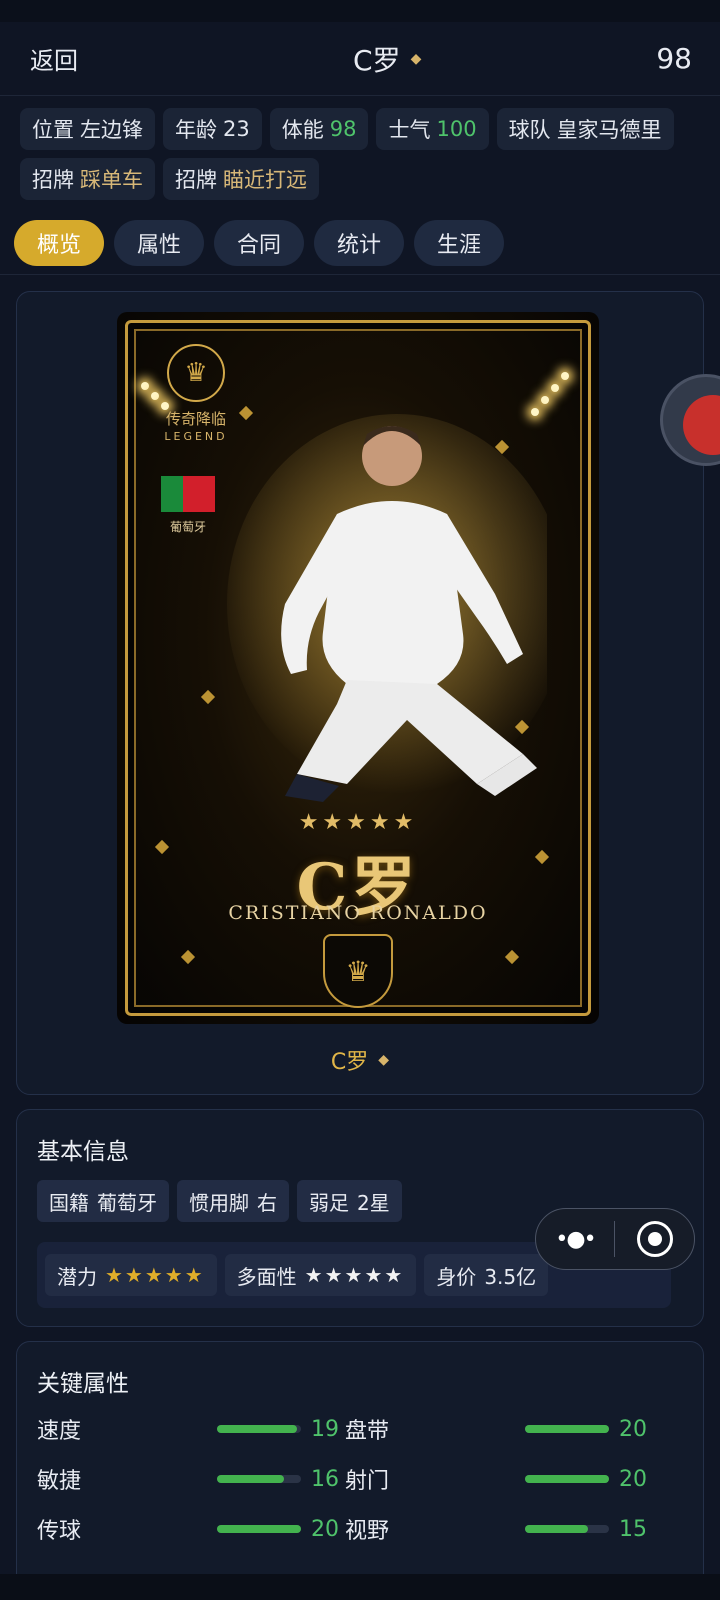 This screenshot has height=1600, width=720. Describe the element at coordinates (77, 1276) in the screenshot. I see `chip-label: 潜力` at that location.